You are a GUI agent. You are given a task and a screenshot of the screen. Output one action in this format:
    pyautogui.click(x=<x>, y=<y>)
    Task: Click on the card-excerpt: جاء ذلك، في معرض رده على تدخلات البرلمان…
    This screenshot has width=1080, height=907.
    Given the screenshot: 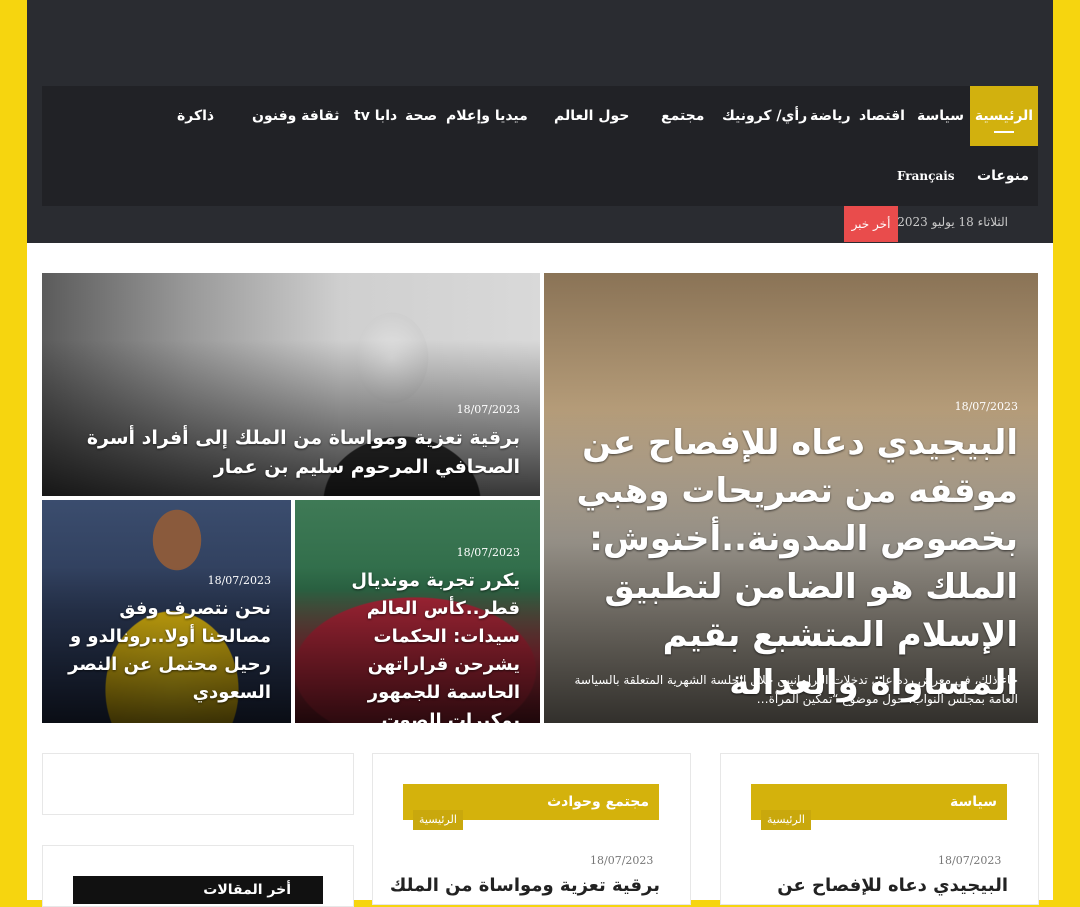 What is the action you would take?
    pyautogui.click(x=796, y=689)
    